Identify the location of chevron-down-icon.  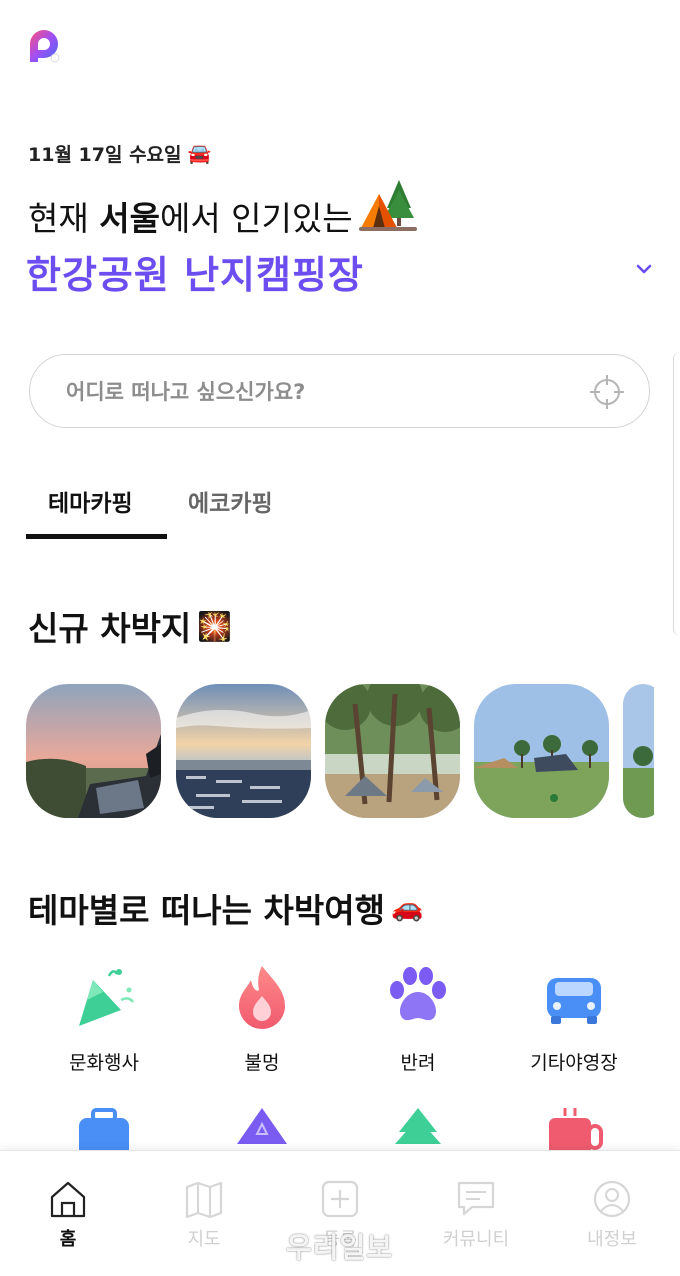
(644, 269).